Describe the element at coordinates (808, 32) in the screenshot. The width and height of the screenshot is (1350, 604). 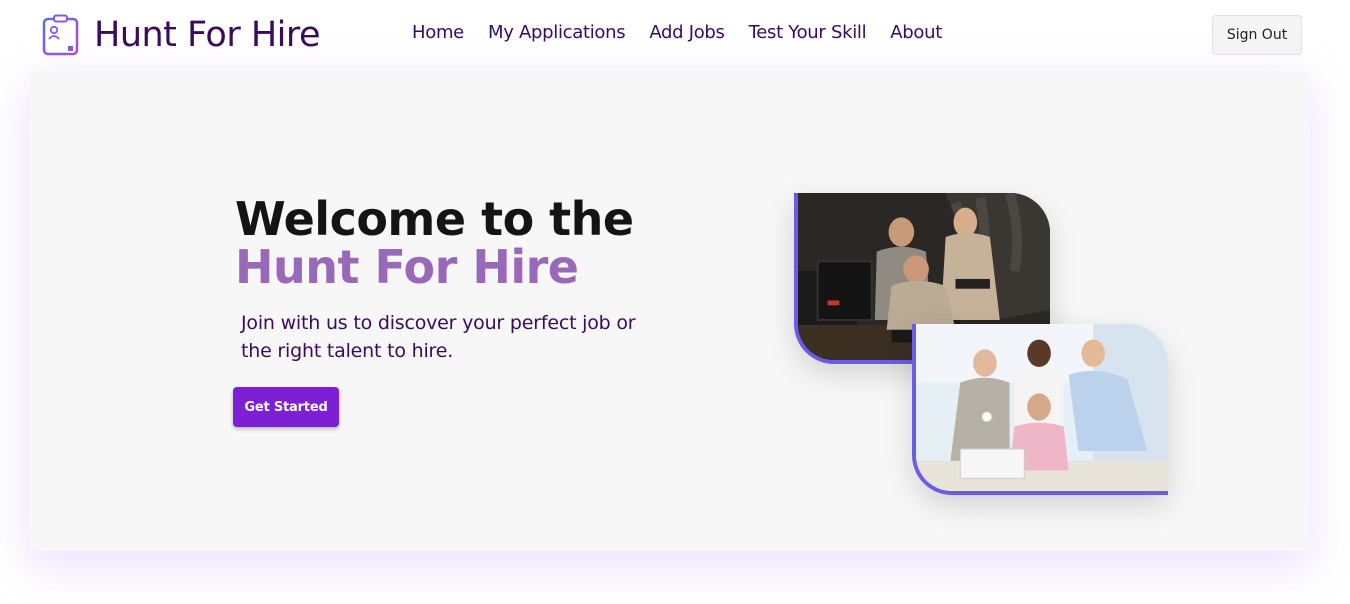
I see `nav-test-your-skill: Test Your Skill` at that location.